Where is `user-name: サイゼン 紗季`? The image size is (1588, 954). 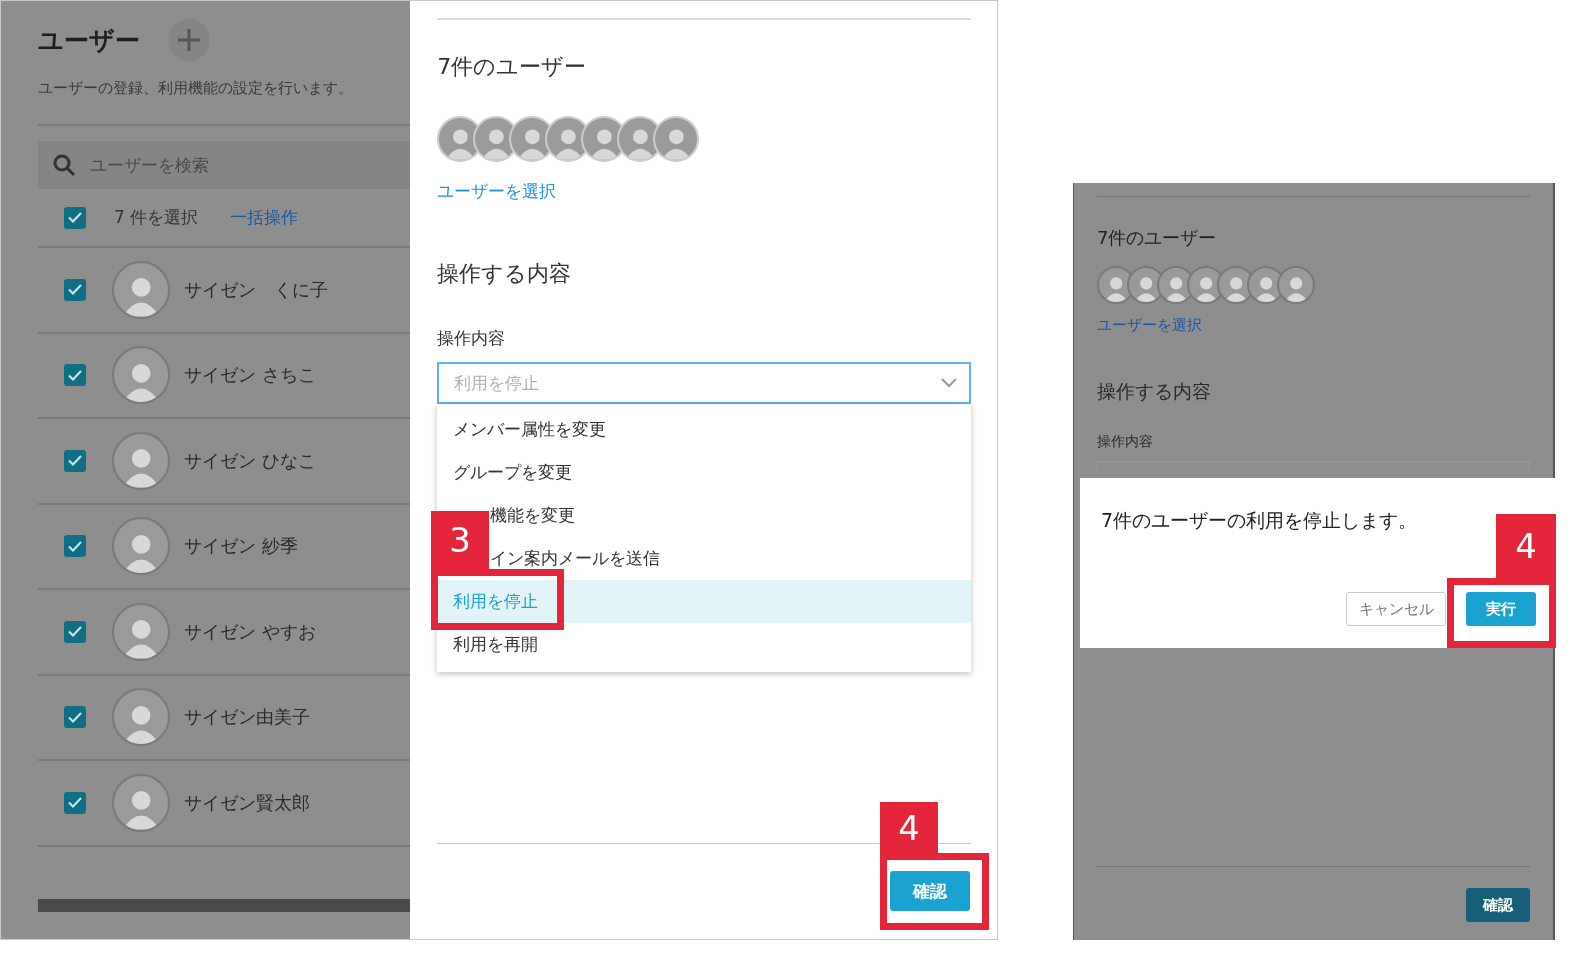
user-name: サイゼン 紗季 is located at coordinates (241, 546).